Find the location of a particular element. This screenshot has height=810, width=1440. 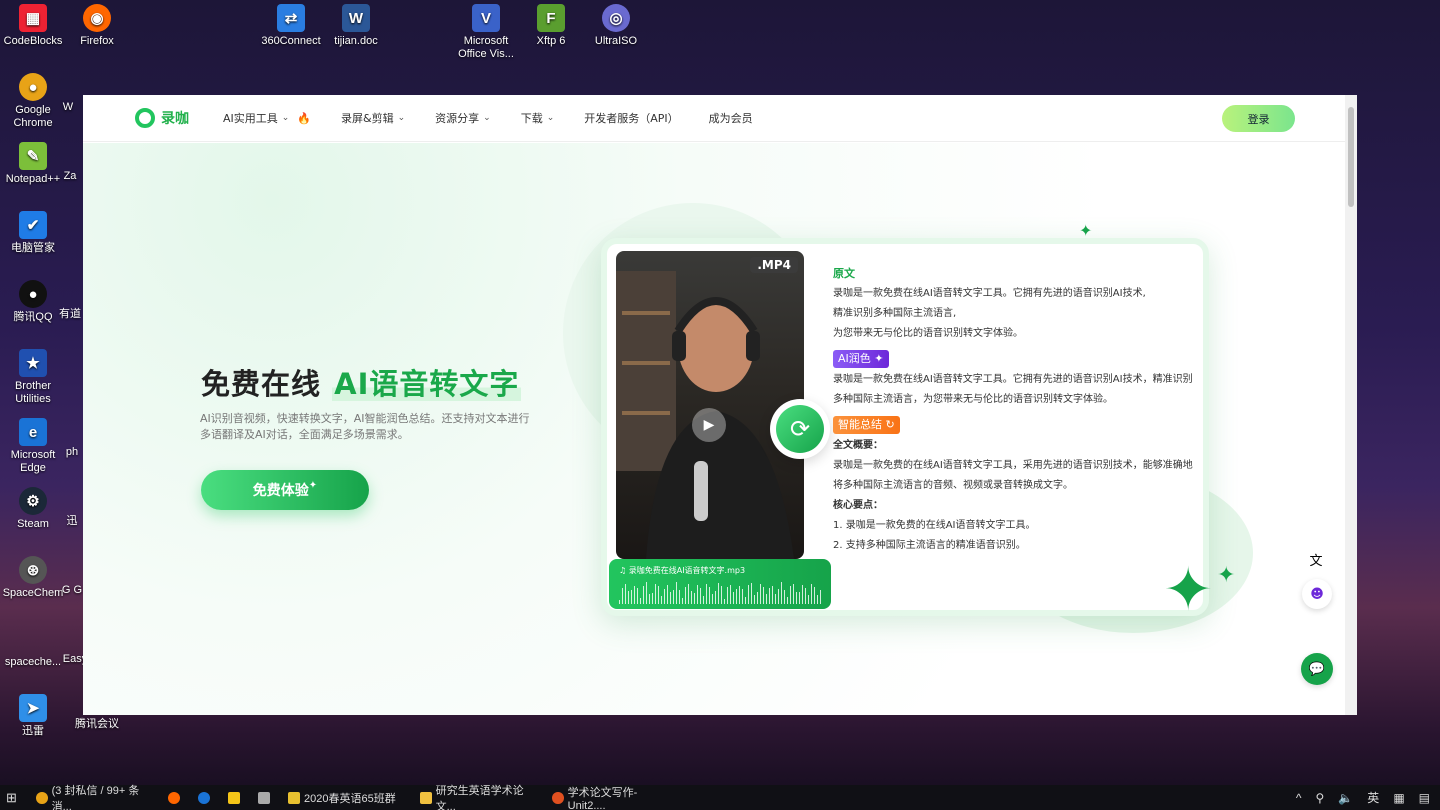

nav-download: 下载 ⌄ is located at coordinates (538, 118).